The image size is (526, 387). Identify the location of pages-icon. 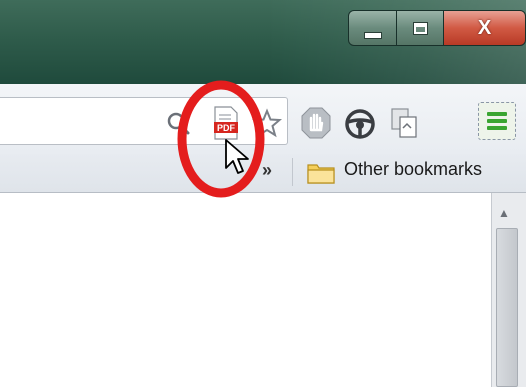
(404, 123).